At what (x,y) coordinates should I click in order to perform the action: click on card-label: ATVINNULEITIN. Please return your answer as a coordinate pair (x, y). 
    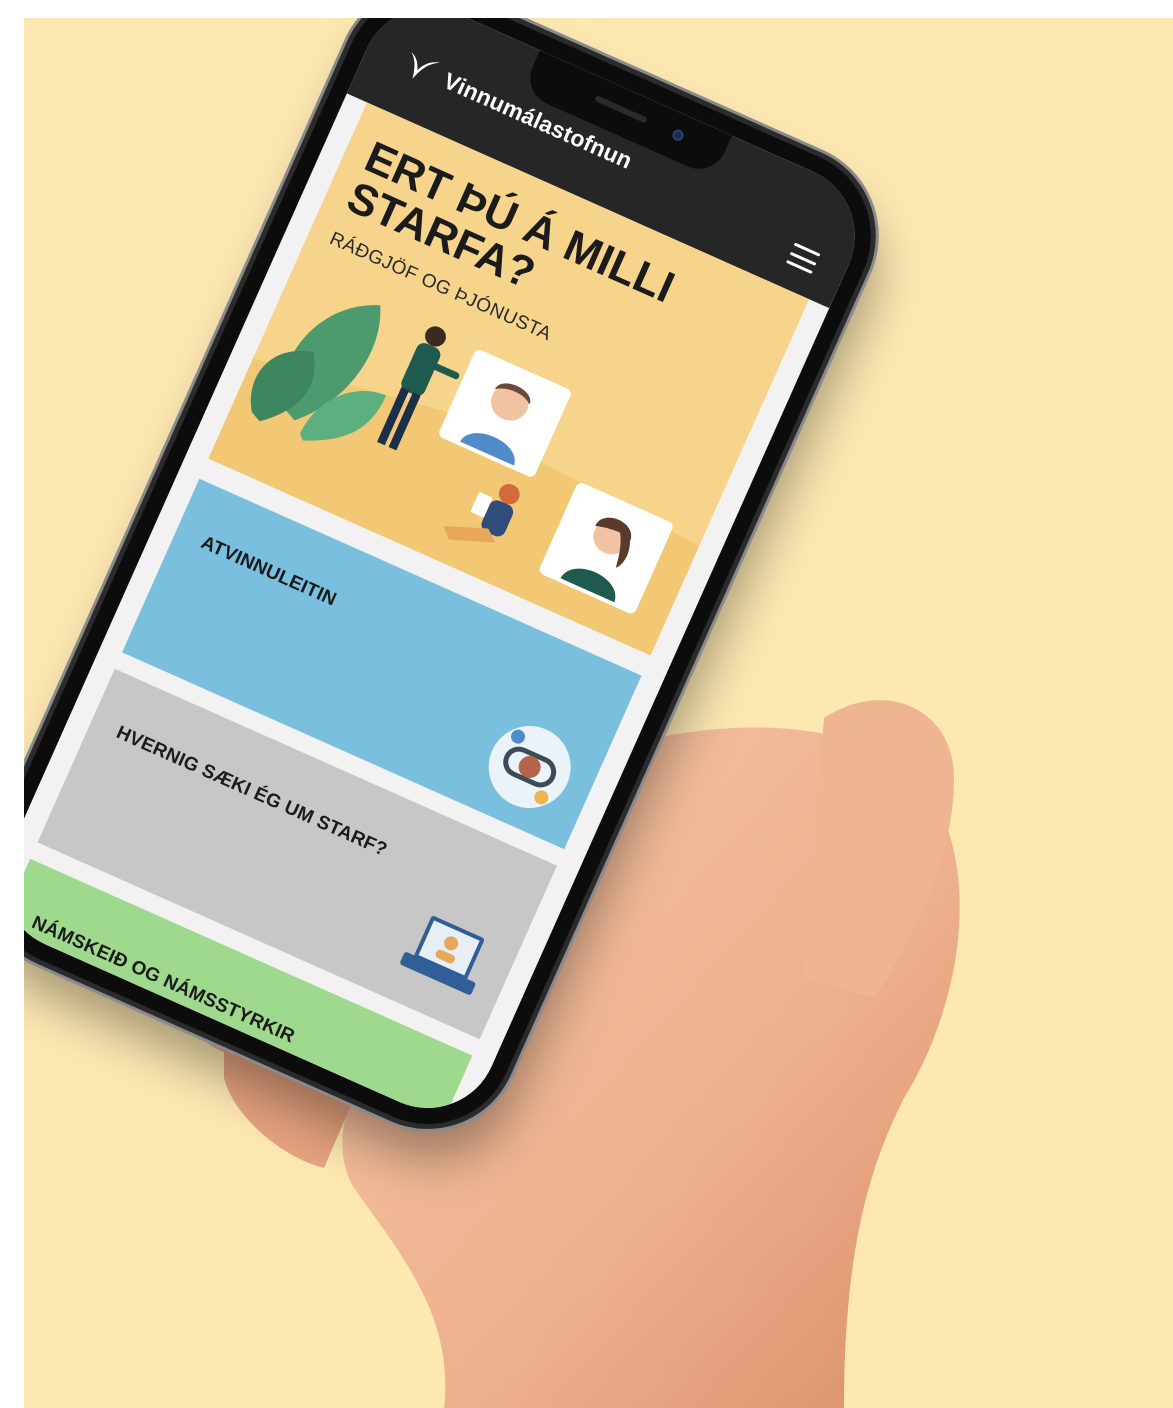
    Looking at the image, I should click on (268, 571).